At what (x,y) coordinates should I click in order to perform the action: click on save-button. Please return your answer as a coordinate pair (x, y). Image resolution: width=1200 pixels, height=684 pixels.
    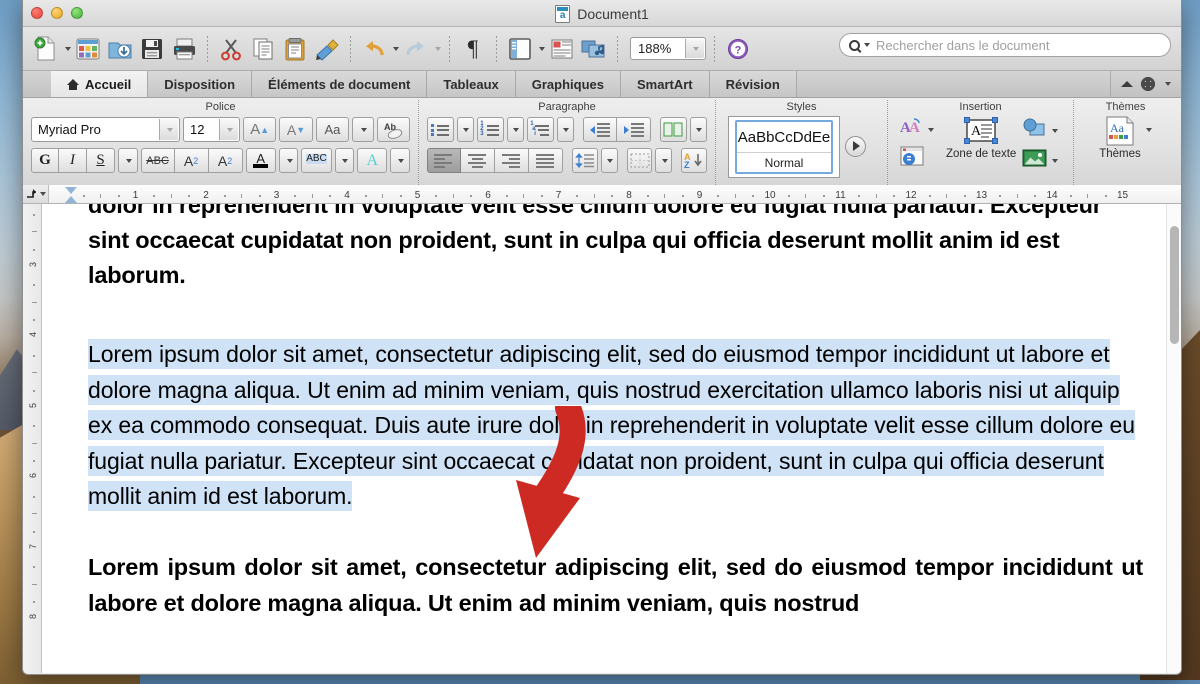
    Looking at the image, I should click on (152, 49).